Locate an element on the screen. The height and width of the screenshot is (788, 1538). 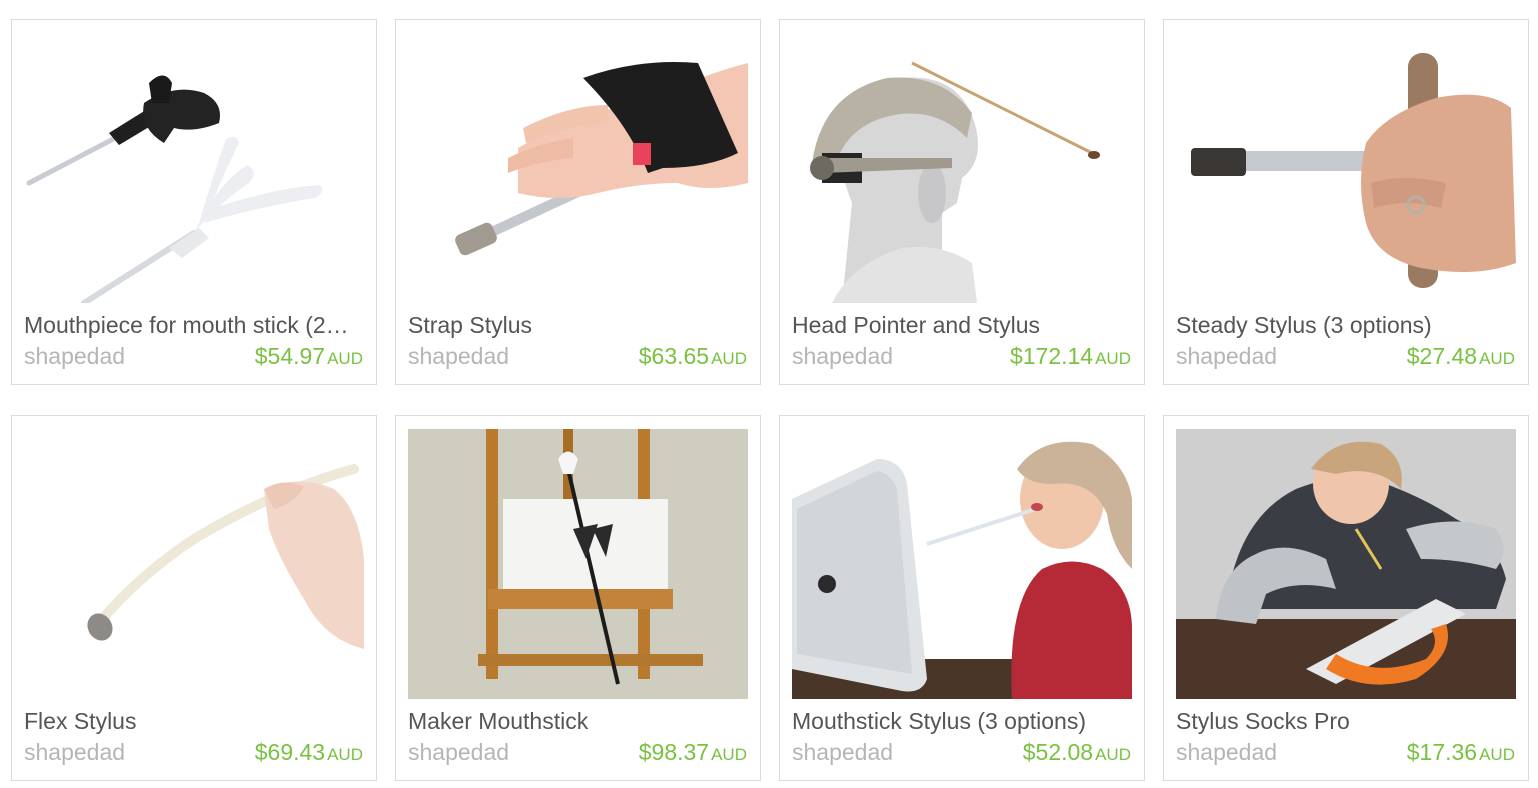
product-card: Strap Stylus shapedad $63.65 AUD is located at coordinates (578, 202).